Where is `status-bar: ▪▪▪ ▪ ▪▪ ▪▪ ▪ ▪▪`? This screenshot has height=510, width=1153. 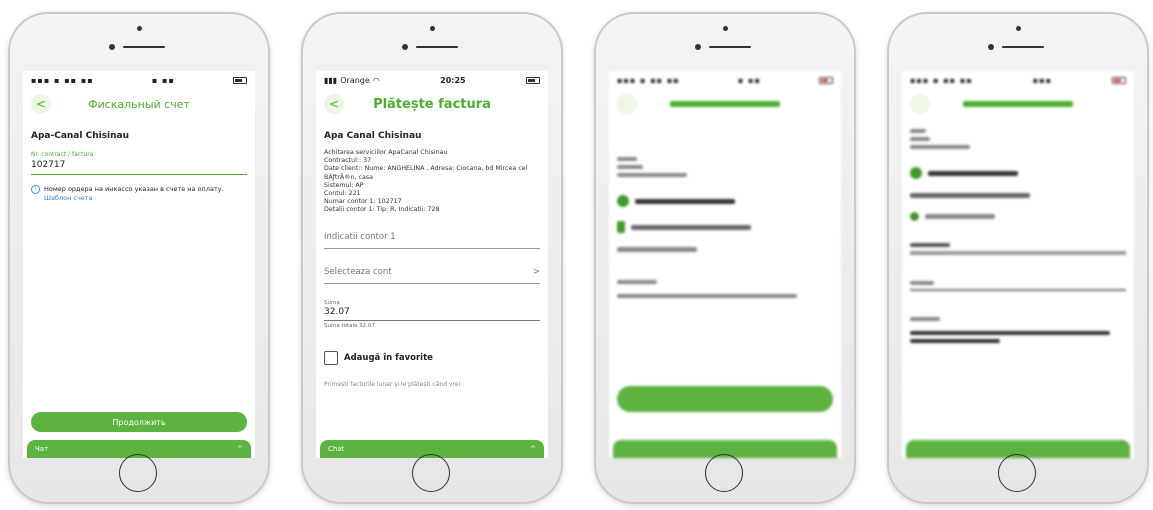
status-bar: ▪▪▪ ▪ ▪▪ ▪▪ ▪ ▪▪ is located at coordinates (725, 80).